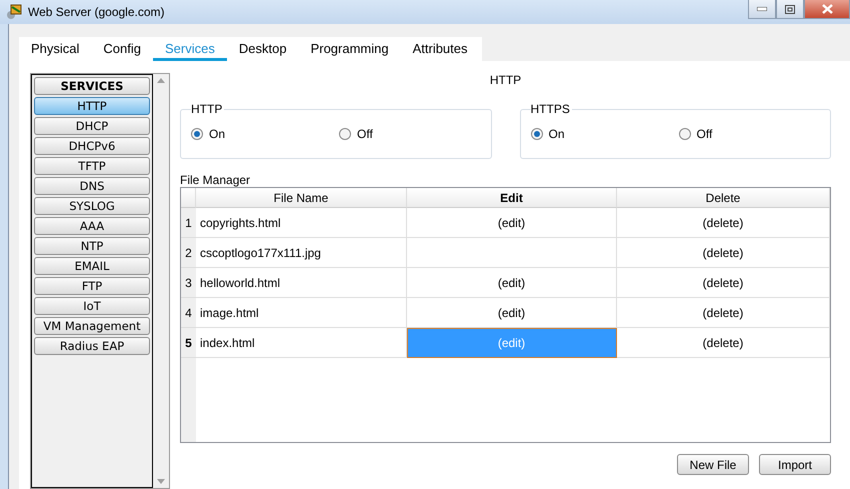 This screenshot has width=850, height=489. Describe the element at coordinates (301, 313) in the screenshot. I see `table-cell: image.html` at that location.